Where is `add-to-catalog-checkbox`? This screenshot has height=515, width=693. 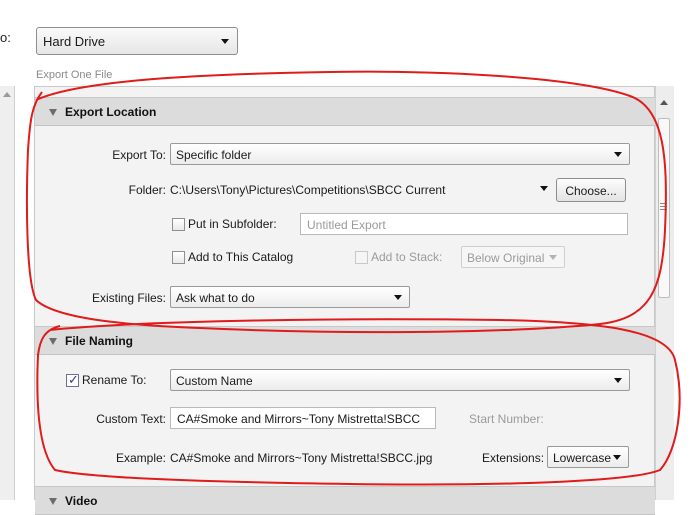
add-to-catalog-checkbox is located at coordinates (178, 257).